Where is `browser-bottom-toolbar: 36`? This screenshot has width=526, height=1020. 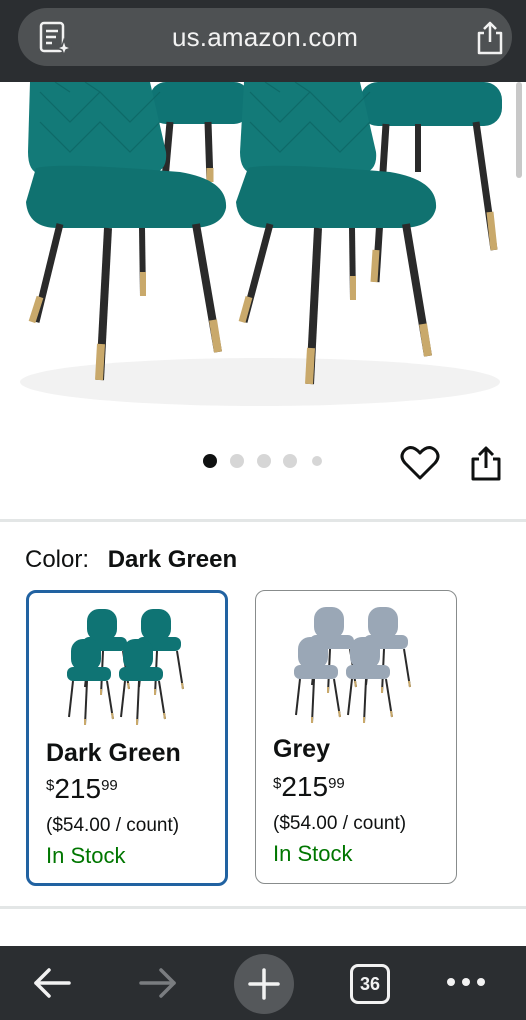
browser-bottom-toolbar: 36 is located at coordinates (263, 983).